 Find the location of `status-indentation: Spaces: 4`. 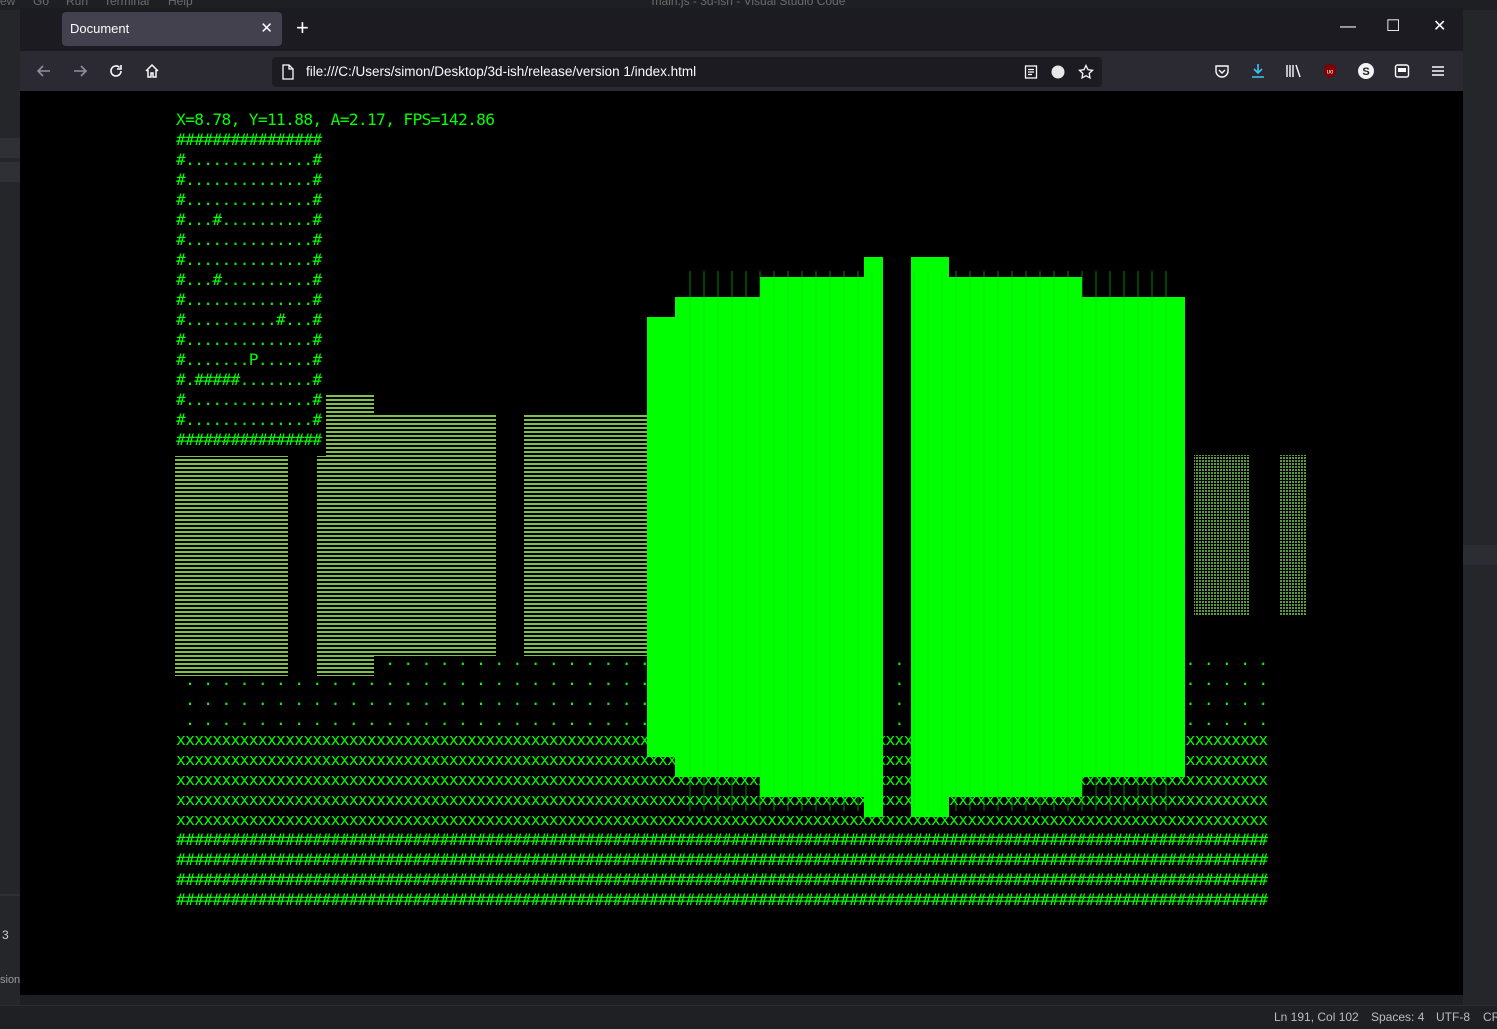

status-indentation: Spaces: 4 is located at coordinates (1397, 1017).